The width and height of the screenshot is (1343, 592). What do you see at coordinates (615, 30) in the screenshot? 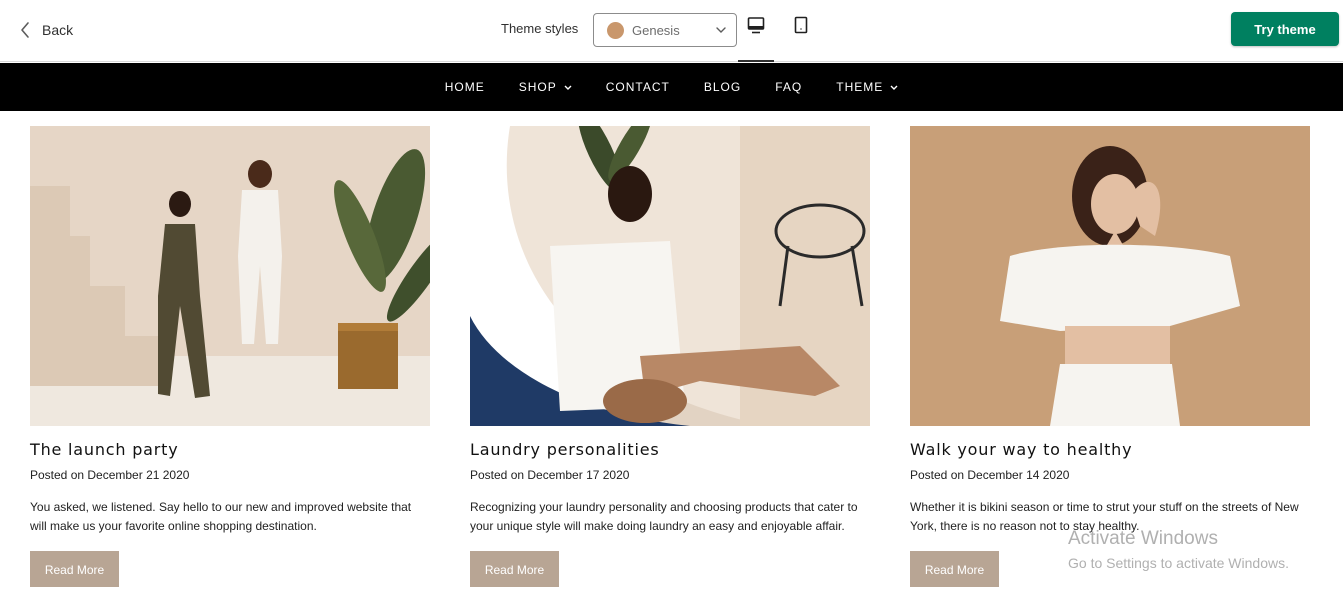
I see `theme-color-swatch` at bounding box center [615, 30].